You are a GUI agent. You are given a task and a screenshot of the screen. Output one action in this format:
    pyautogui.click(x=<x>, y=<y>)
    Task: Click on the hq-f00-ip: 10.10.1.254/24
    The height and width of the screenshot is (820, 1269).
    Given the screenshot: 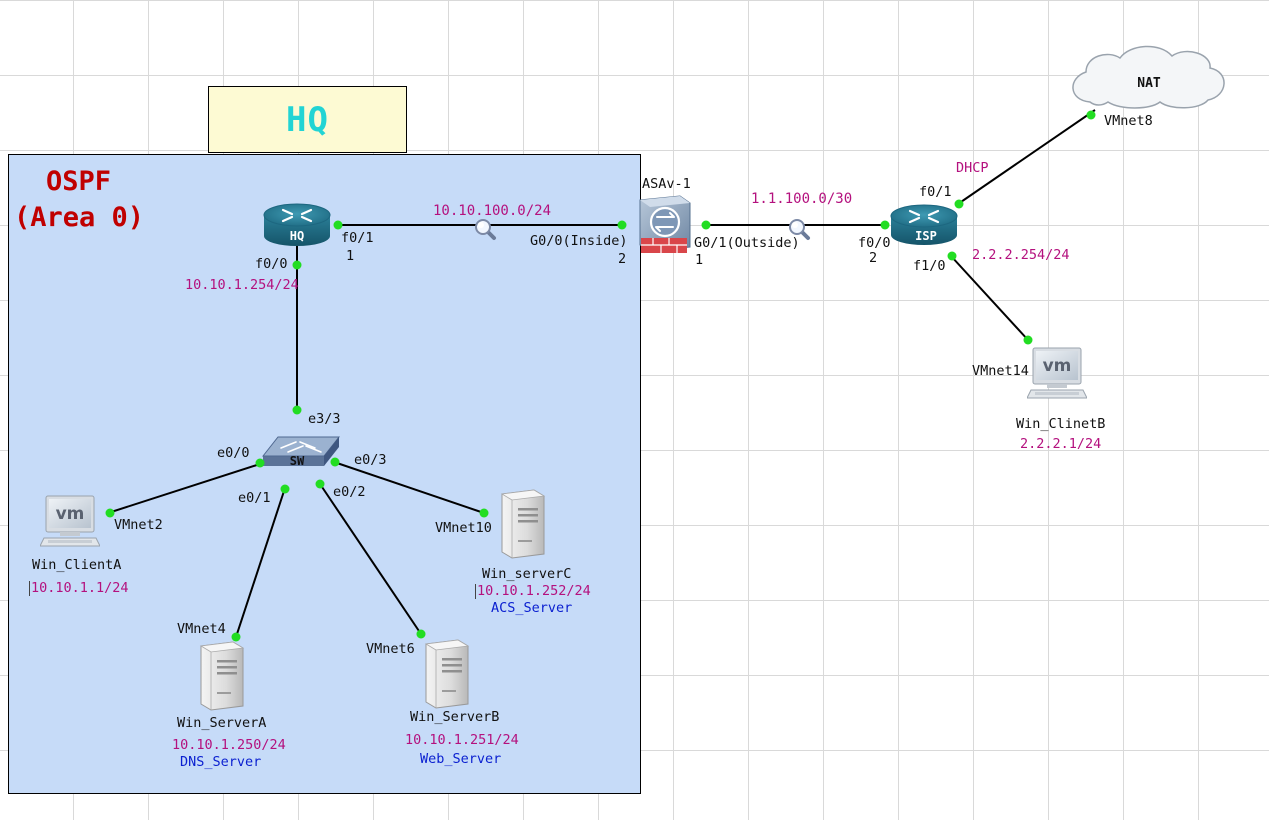 What is the action you would take?
    pyautogui.click(x=242, y=285)
    